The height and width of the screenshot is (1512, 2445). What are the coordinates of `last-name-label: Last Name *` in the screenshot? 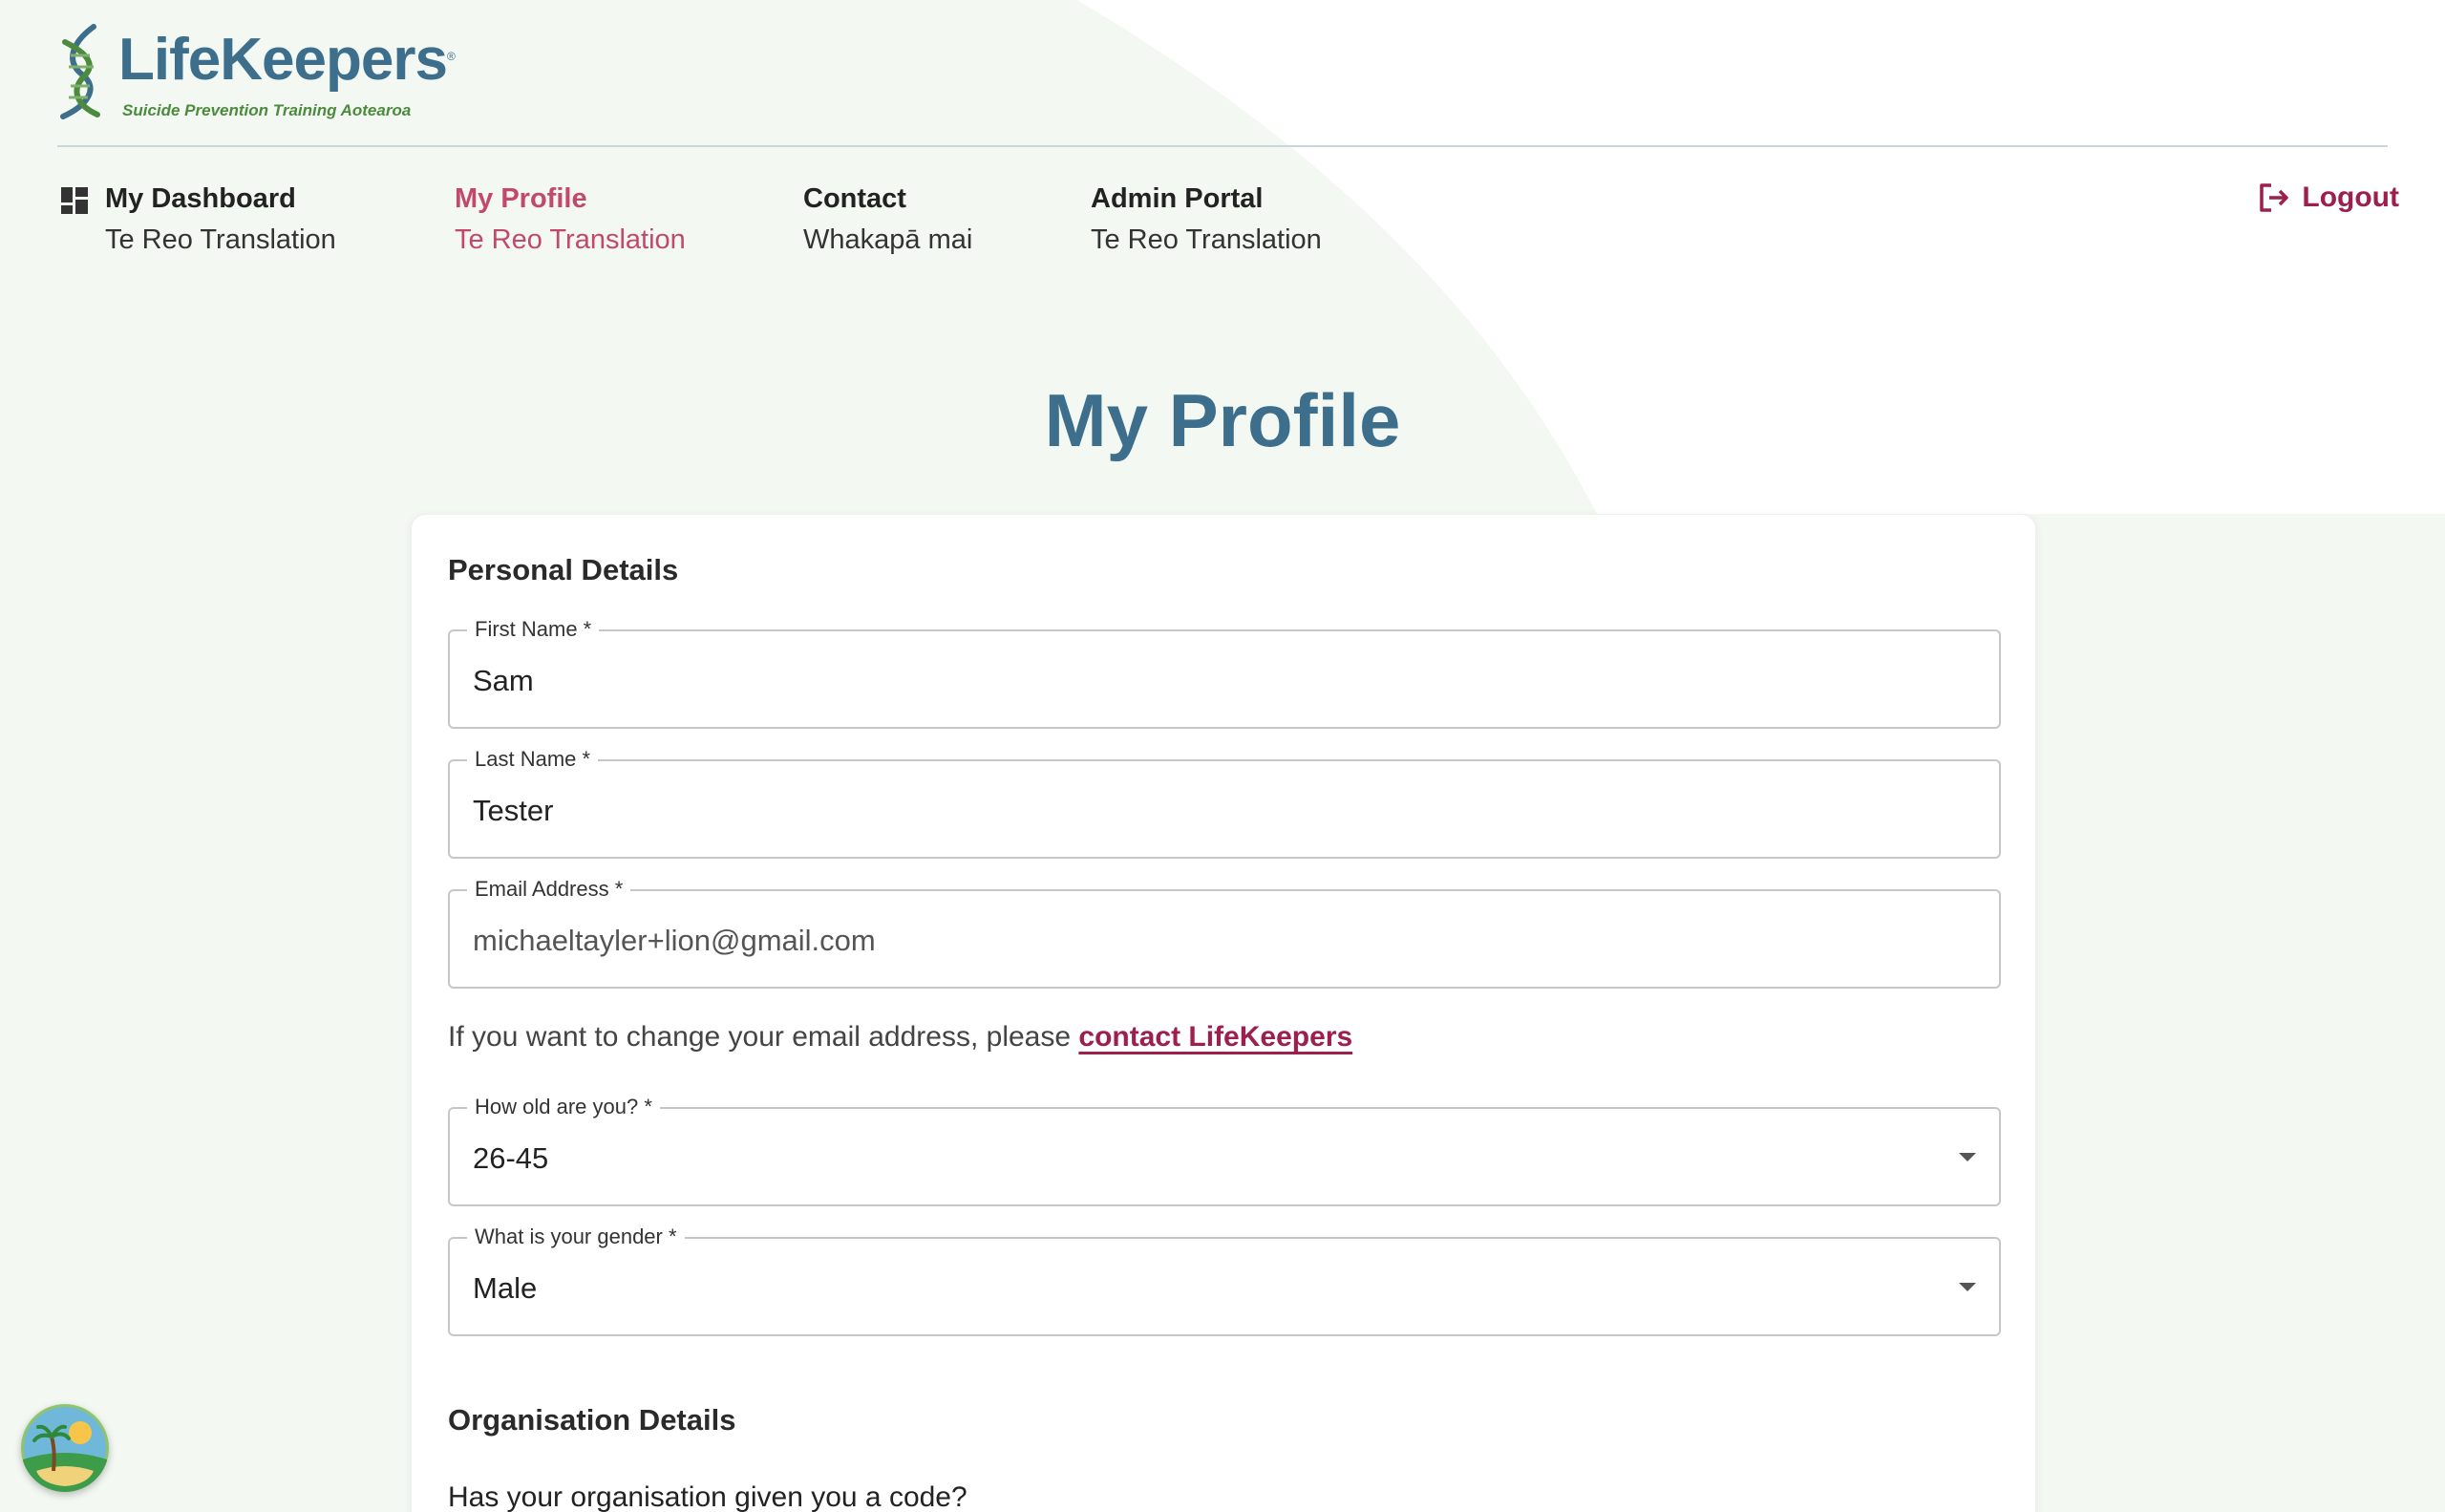 It's located at (533, 759).